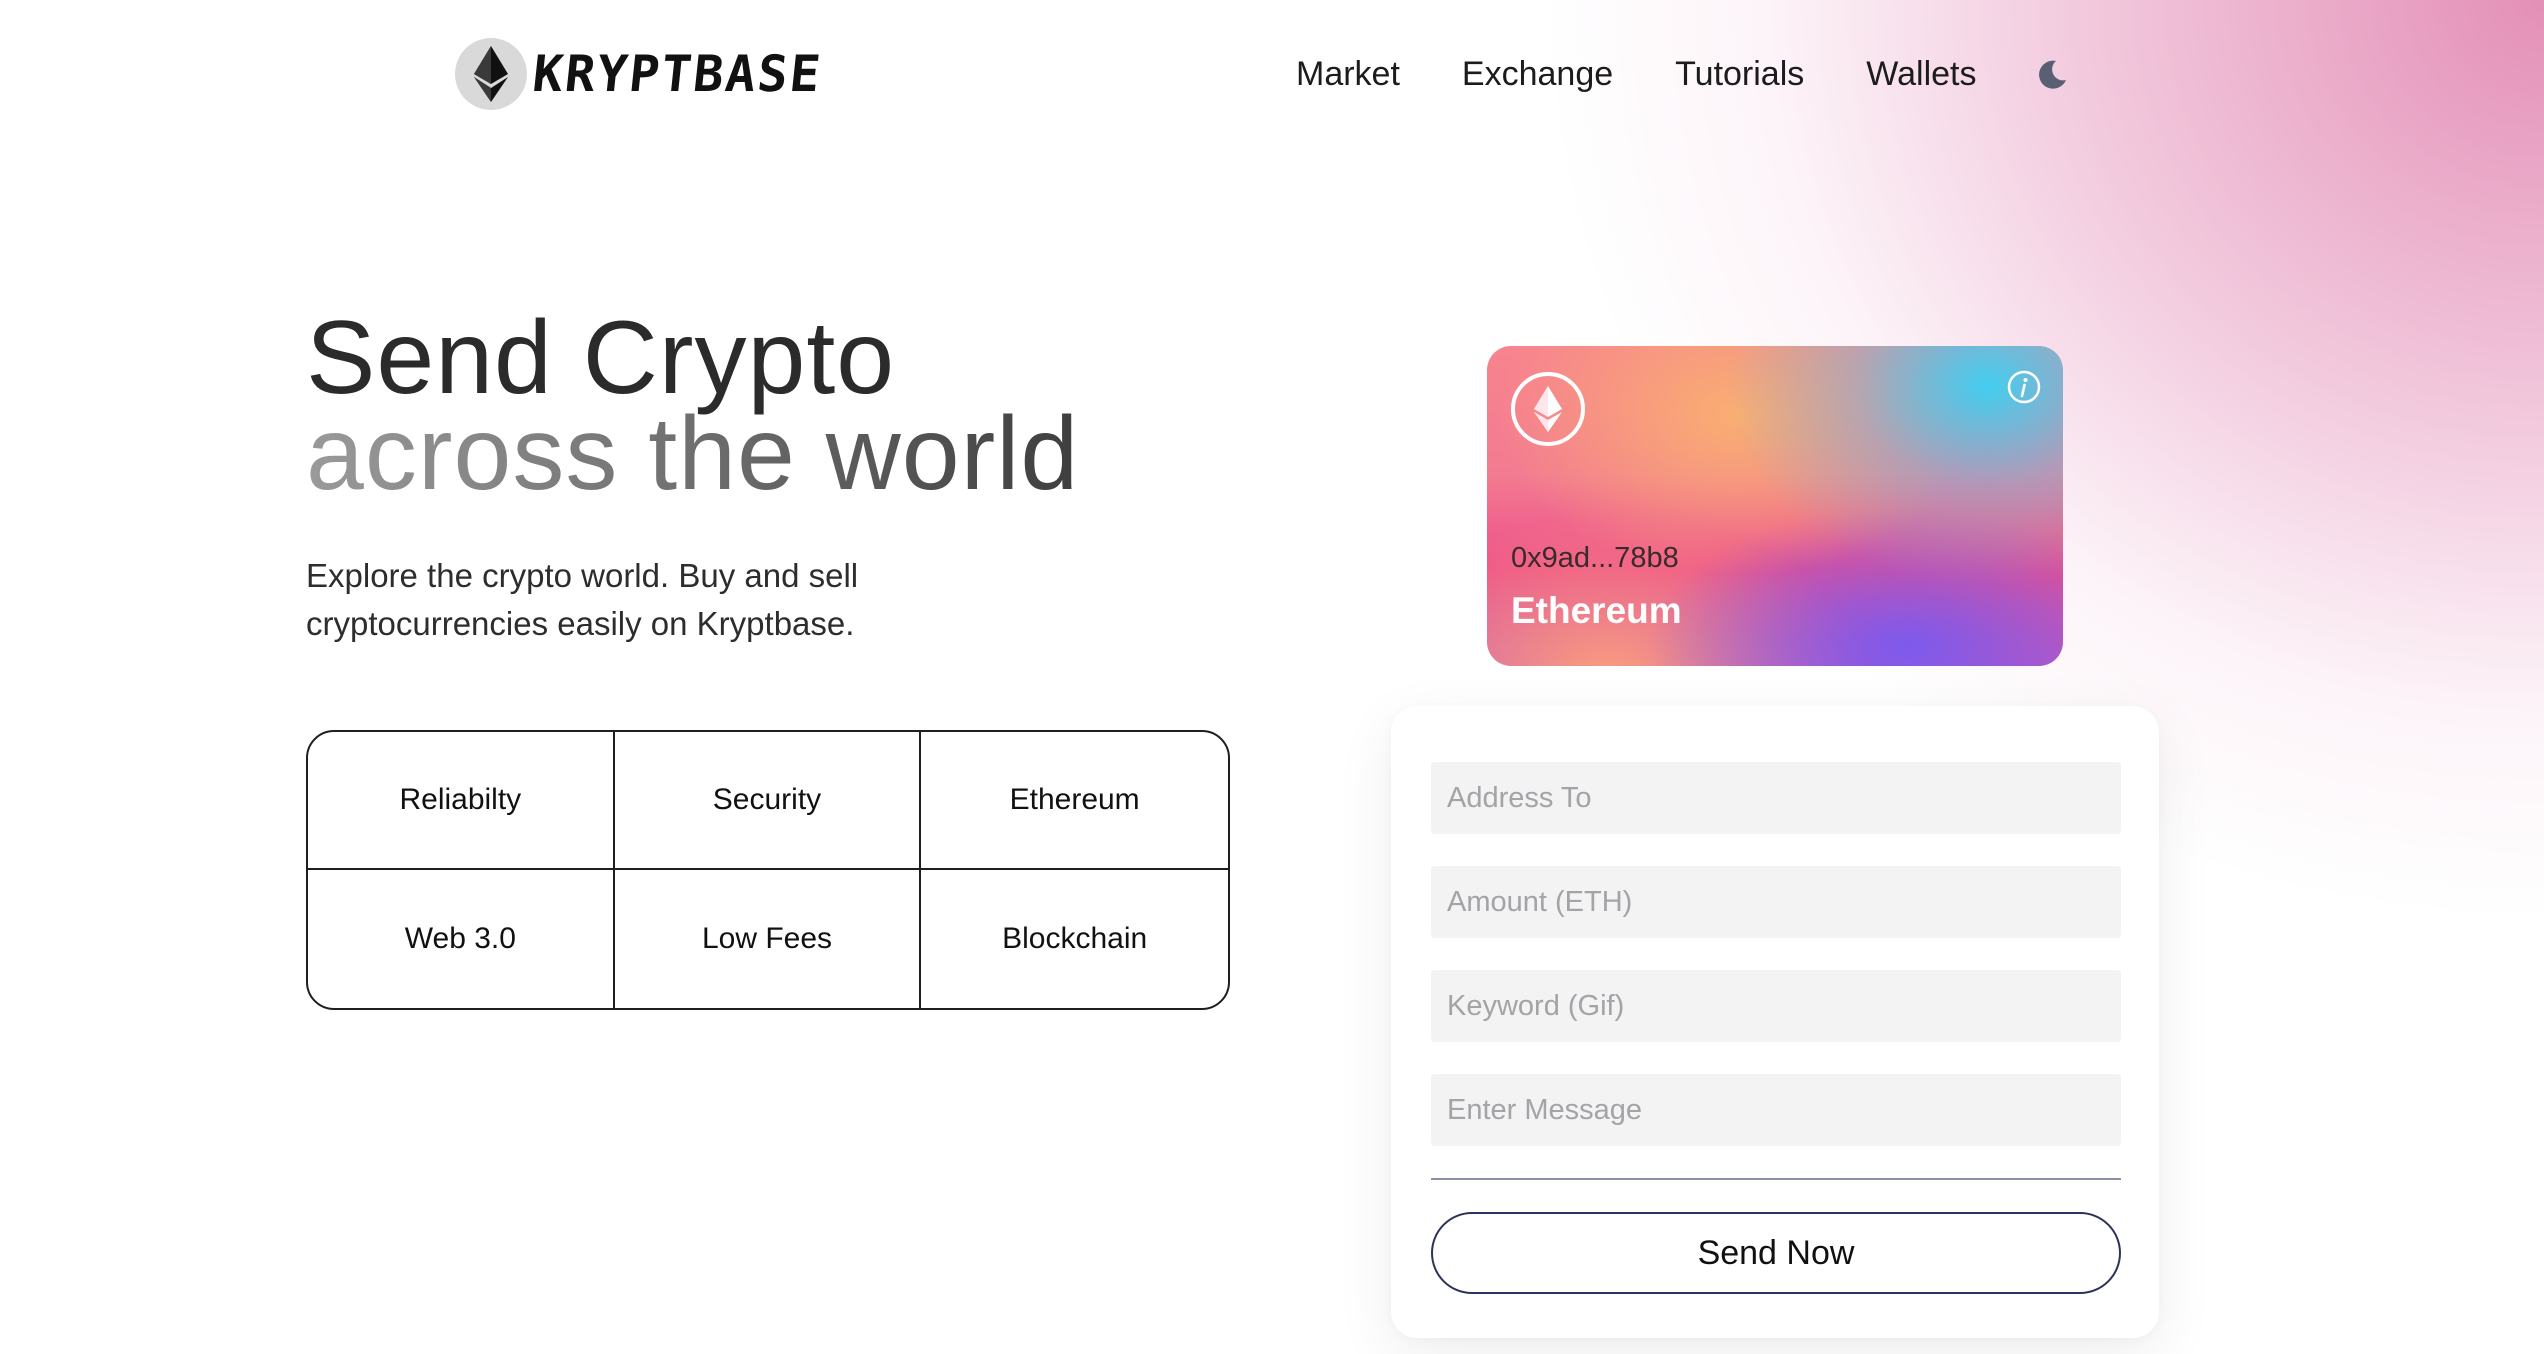 The image size is (2544, 1354). What do you see at coordinates (1776, 1253) in the screenshot?
I see `send-now-button: Send Now` at bounding box center [1776, 1253].